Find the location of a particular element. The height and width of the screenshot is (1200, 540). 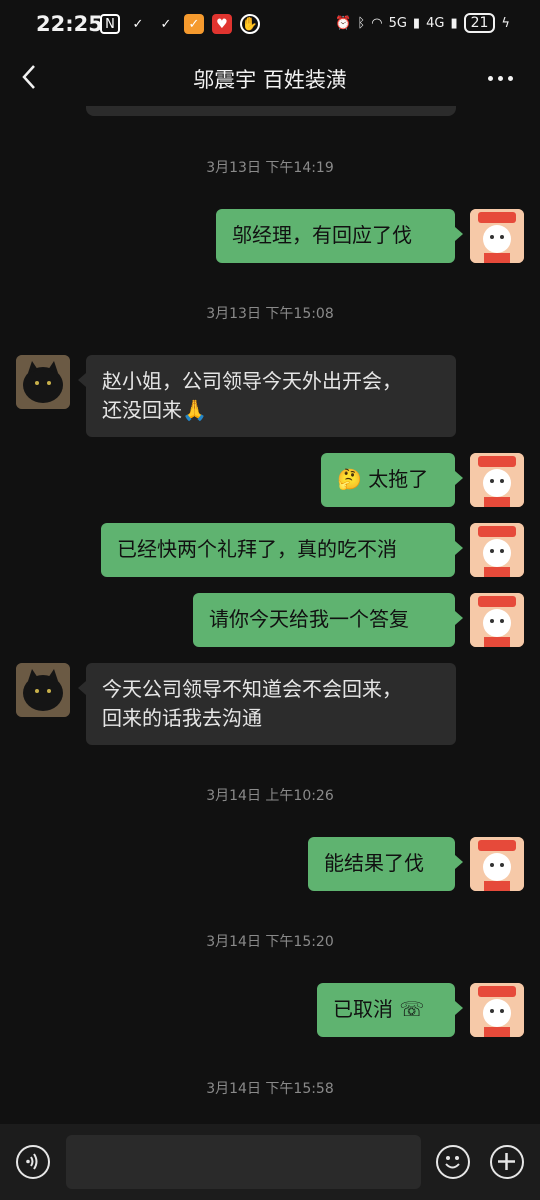

chat-header: 邬震宇 百姓装潢 is located at coordinates (270, 78).